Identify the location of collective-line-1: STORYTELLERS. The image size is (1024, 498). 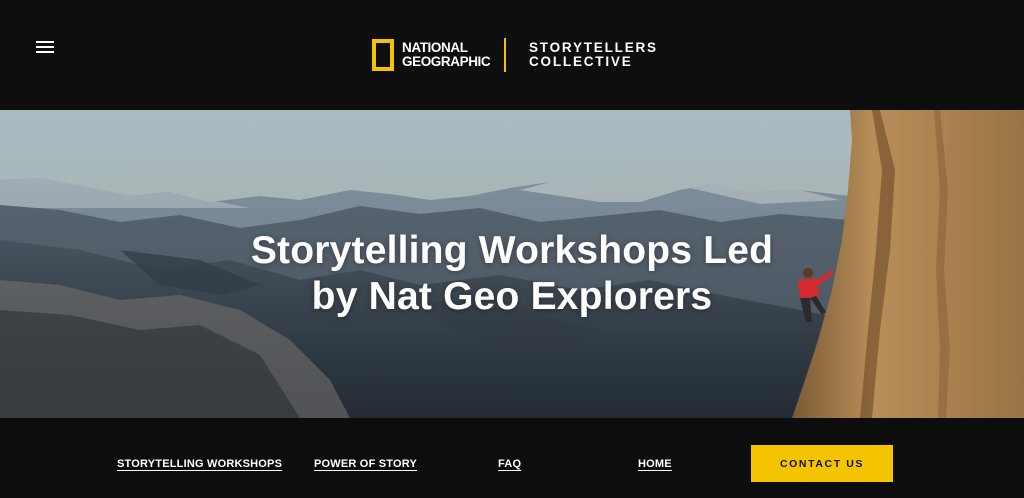
(593, 47).